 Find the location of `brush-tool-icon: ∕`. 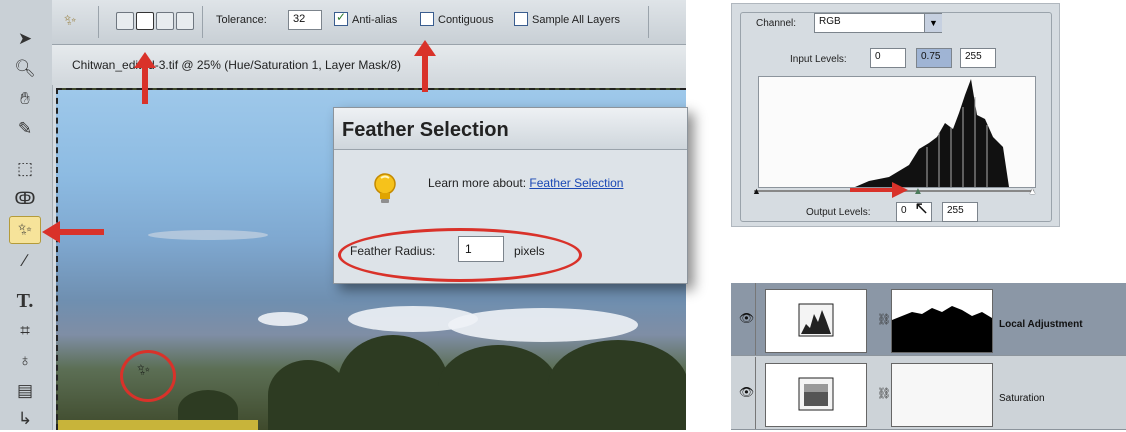

brush-tool-icon: ∕ is located at coordinates (25, 261).